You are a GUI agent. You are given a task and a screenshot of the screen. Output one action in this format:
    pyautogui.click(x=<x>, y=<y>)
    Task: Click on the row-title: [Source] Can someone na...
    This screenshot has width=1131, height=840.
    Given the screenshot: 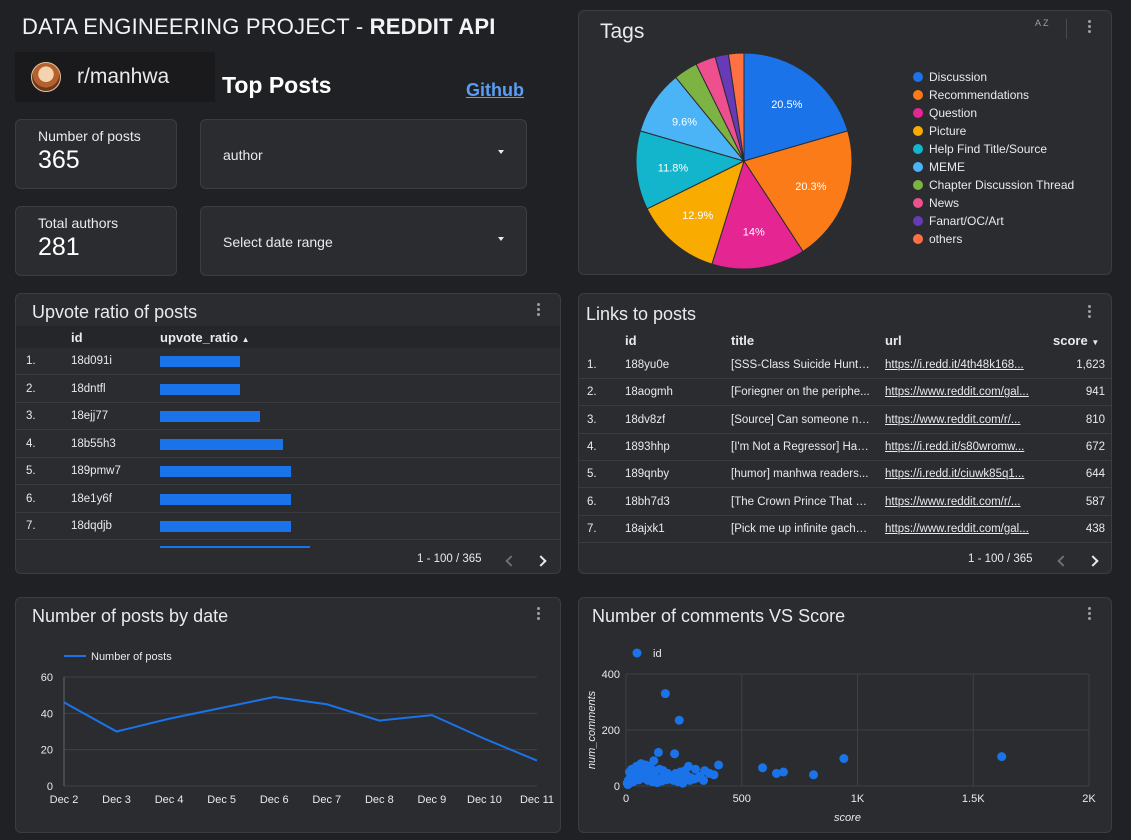 What is the action you would take?
    pyautogui.click(x=801, y=419)
    